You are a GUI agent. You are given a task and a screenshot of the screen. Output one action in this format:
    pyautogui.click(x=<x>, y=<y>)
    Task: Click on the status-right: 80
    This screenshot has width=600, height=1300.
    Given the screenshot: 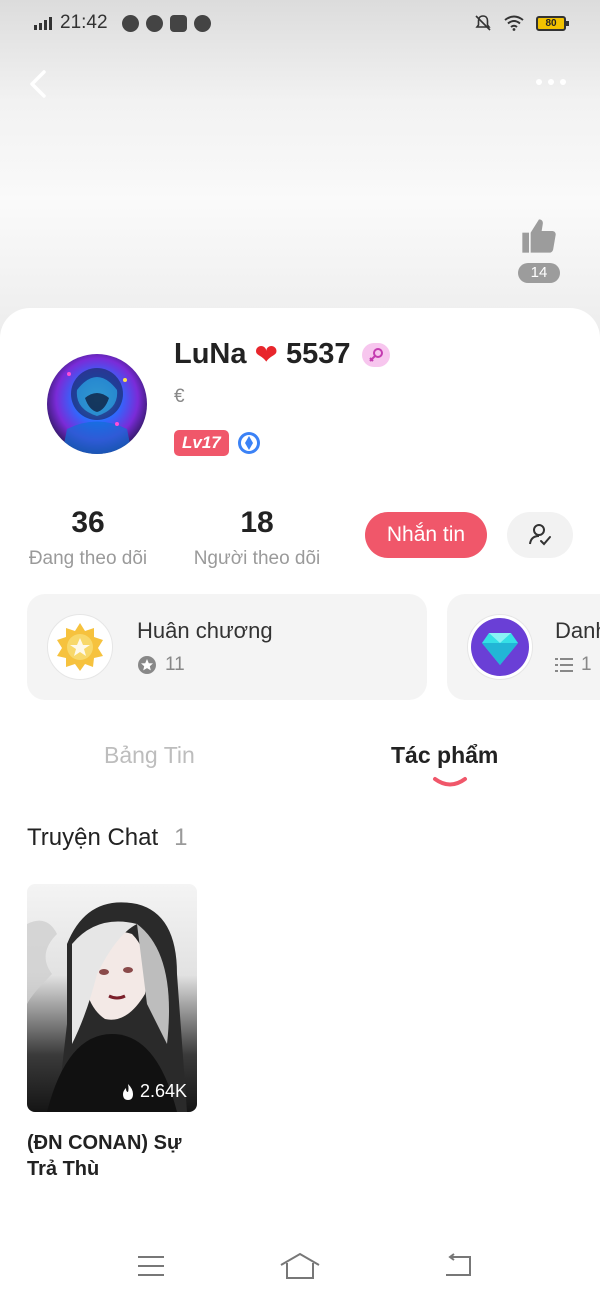 What is the action you would take?
    pyautogui.click(x=521, y=23)
    